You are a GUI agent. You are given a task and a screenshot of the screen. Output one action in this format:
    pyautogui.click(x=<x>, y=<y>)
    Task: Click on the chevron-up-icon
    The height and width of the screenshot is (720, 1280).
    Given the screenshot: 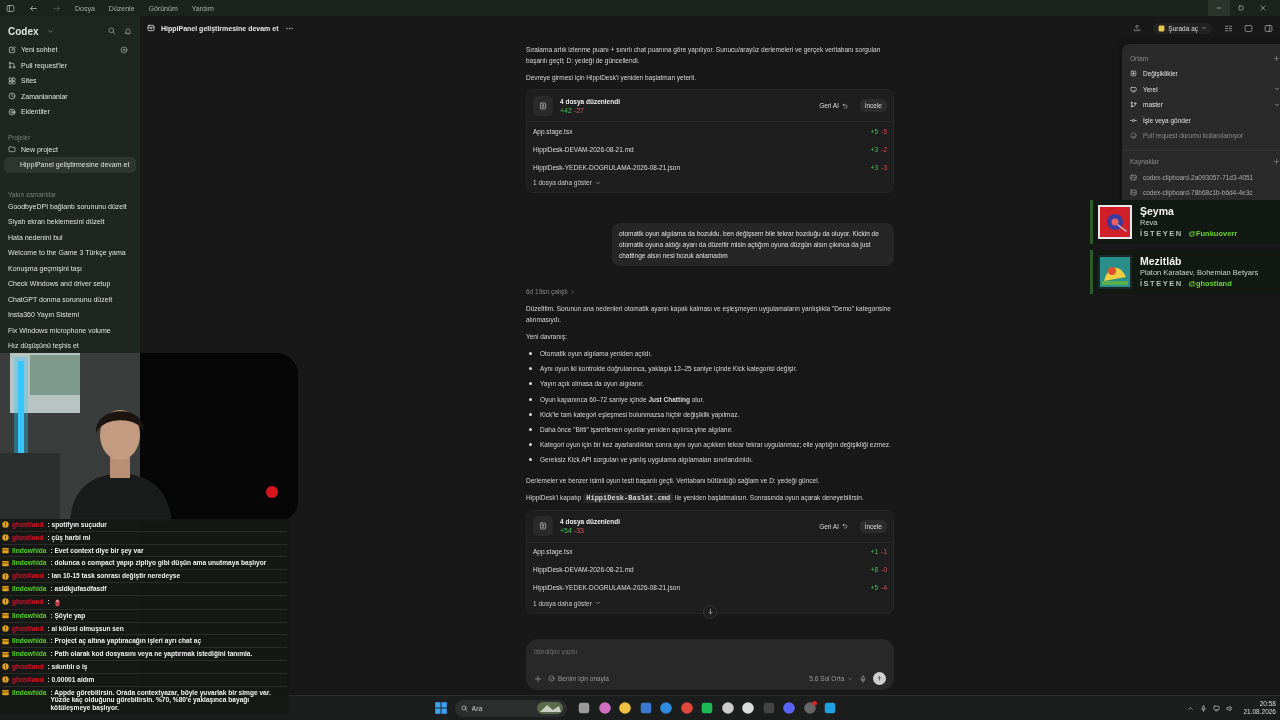 What is the action you would take?
    pyautogui.click(x=1190, y=708)
    